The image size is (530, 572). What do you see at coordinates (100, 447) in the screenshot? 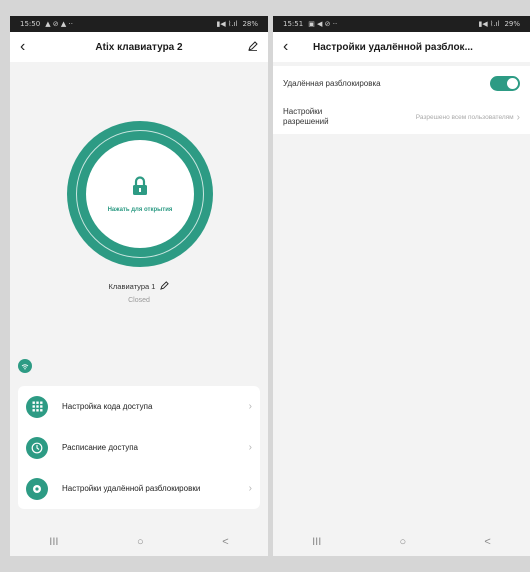
I see `menu-item-label: Расписание доступа` at bounding box center [100, 447].